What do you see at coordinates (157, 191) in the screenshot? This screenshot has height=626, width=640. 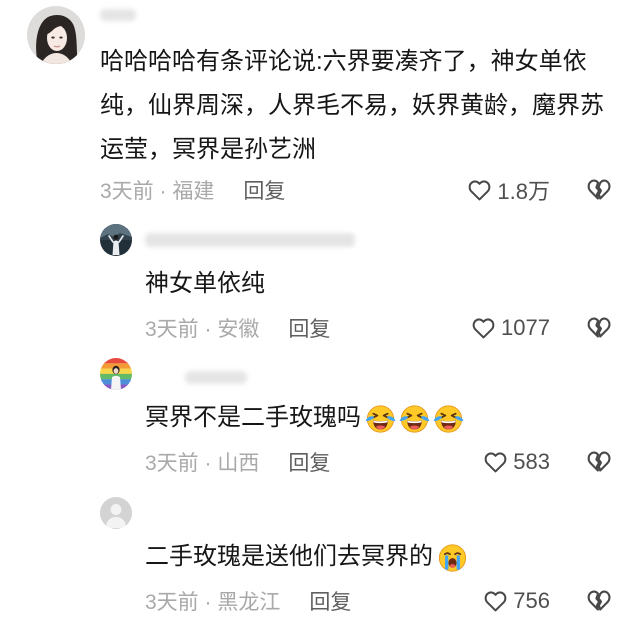 I see `comment-time-location: 3天前 · 福建` at bounding box center [157, 191].